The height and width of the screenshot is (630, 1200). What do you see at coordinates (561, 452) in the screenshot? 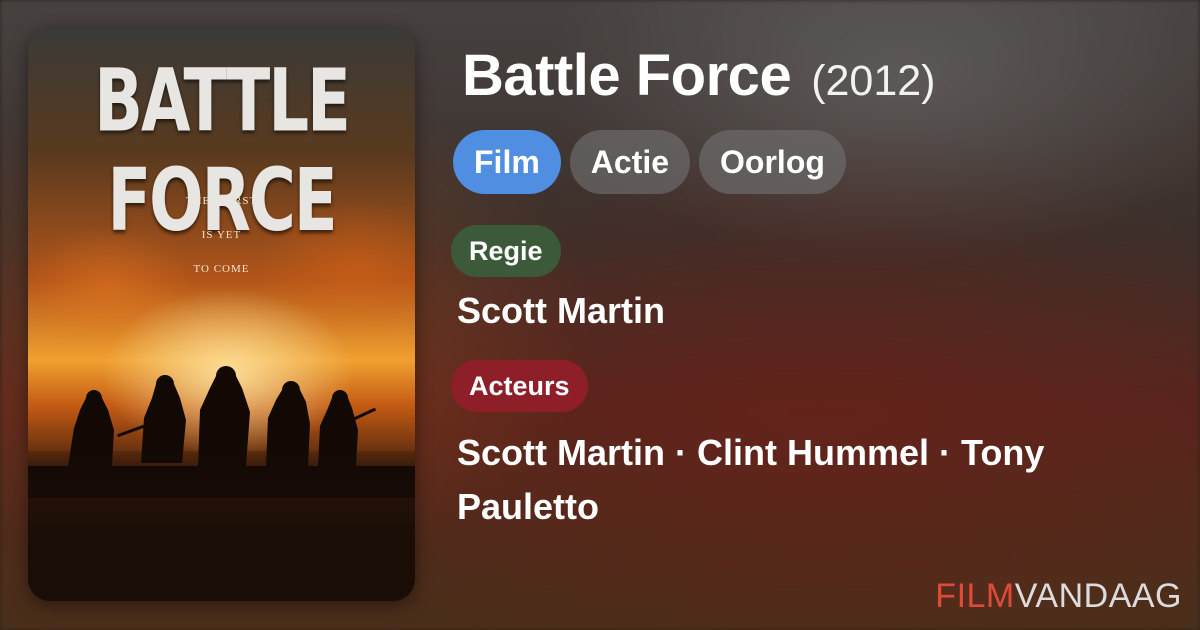
I see `cast-member: Scott Martin` at bounding box center [561, 452].